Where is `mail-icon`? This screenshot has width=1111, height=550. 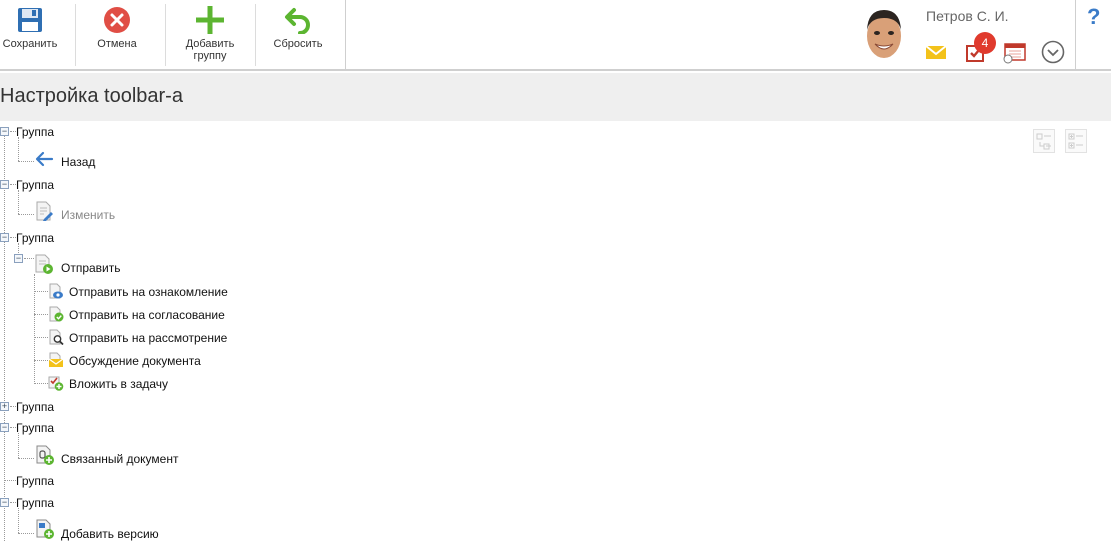 mail-icon is located at coordinates (936, 52).